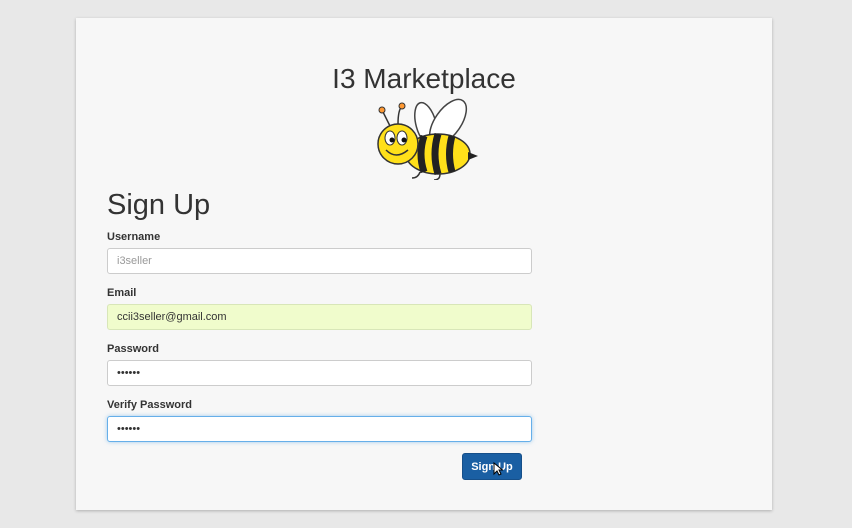 The height and width of the screenshot is (528, 852). Describe the element at coordinates (319, 317) in the screenshot. I see `email-field` at that location.